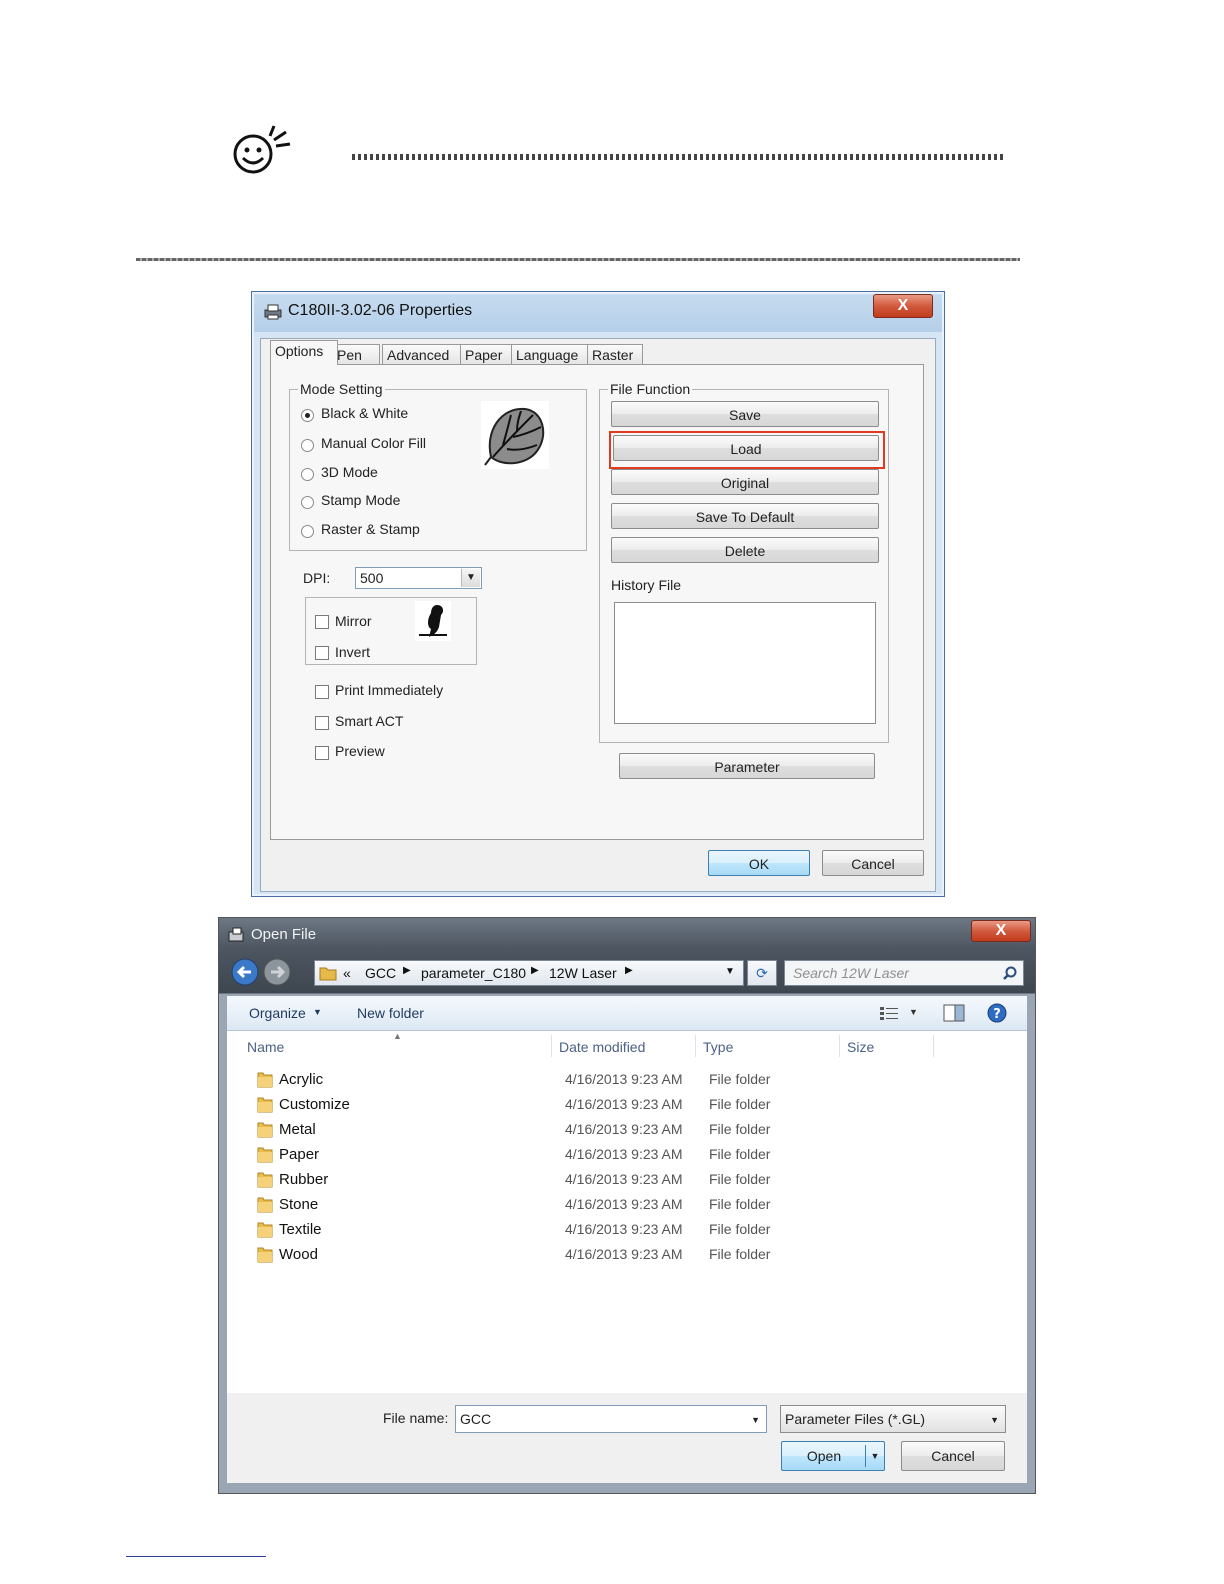 This screenshot has height=1584, width=1224. I want to click on help-icon: ?, so click(997, 1013).